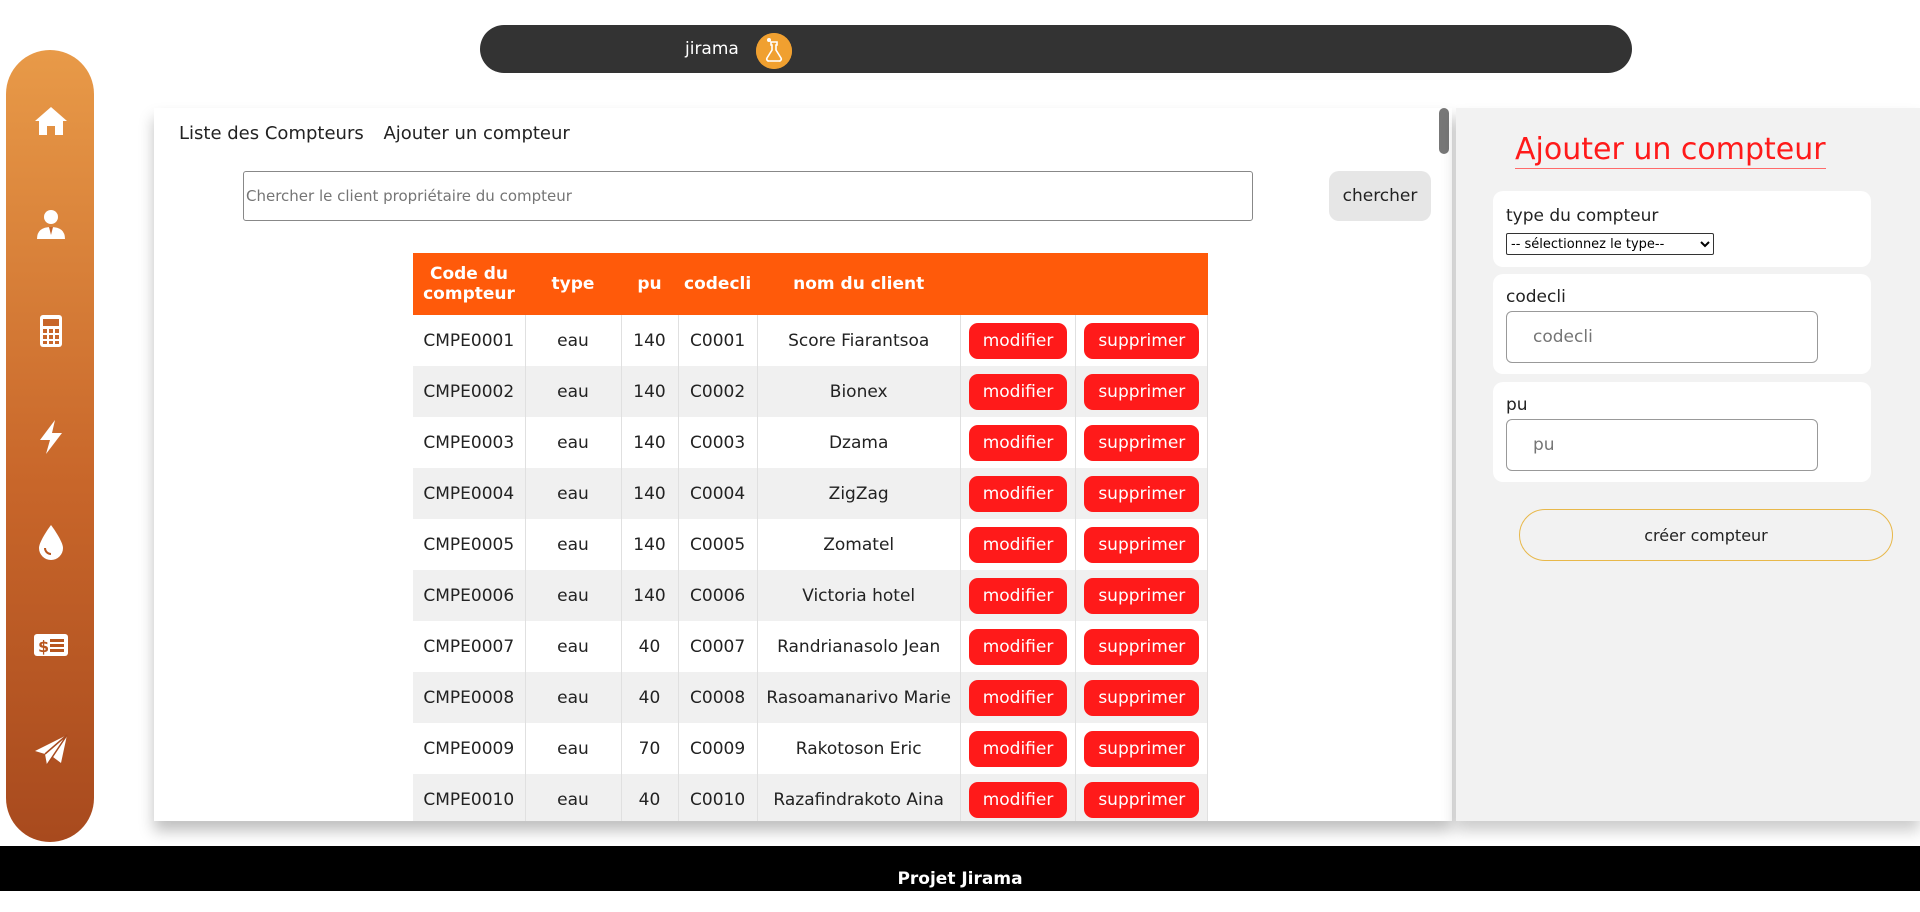  What do you see at coordinates (271, 133) in the screenshot?
I see `tab-meter-list: Liste des Compteurs` at bounding box center [271, 133].